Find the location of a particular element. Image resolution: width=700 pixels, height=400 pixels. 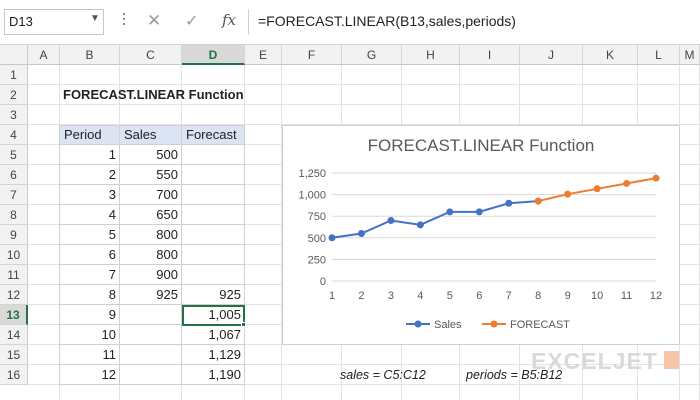

table-cell-period: 12 is located at coordinates (90, 375).